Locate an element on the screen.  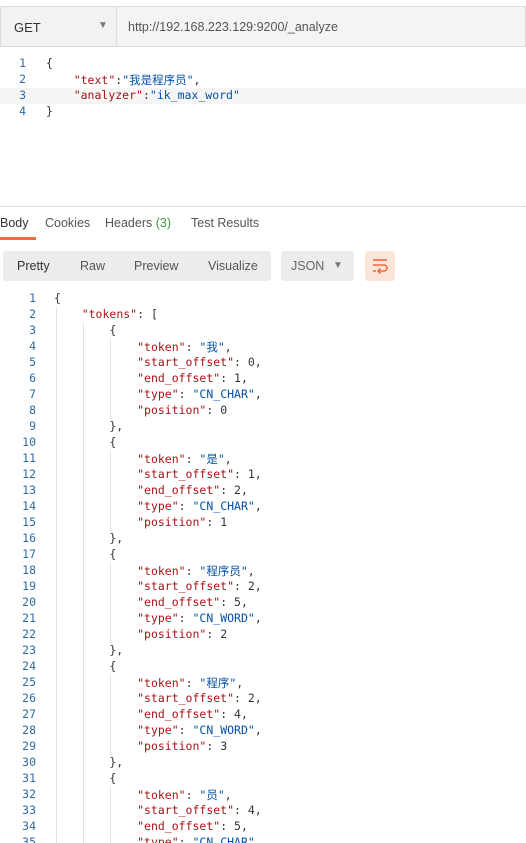
response-line: 3 { is located at coordinates (263, 331).